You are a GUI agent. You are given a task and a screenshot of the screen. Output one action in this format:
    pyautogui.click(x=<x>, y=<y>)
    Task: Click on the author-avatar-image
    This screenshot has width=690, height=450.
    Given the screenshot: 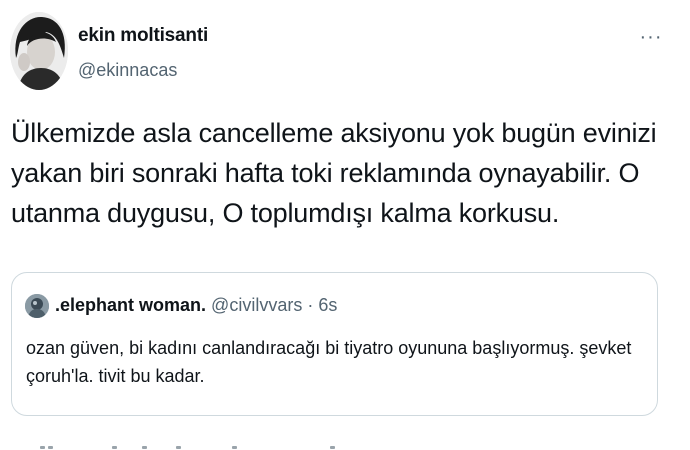 What is the action you would take?
    pyautogui.click(x=39, y=51)
    